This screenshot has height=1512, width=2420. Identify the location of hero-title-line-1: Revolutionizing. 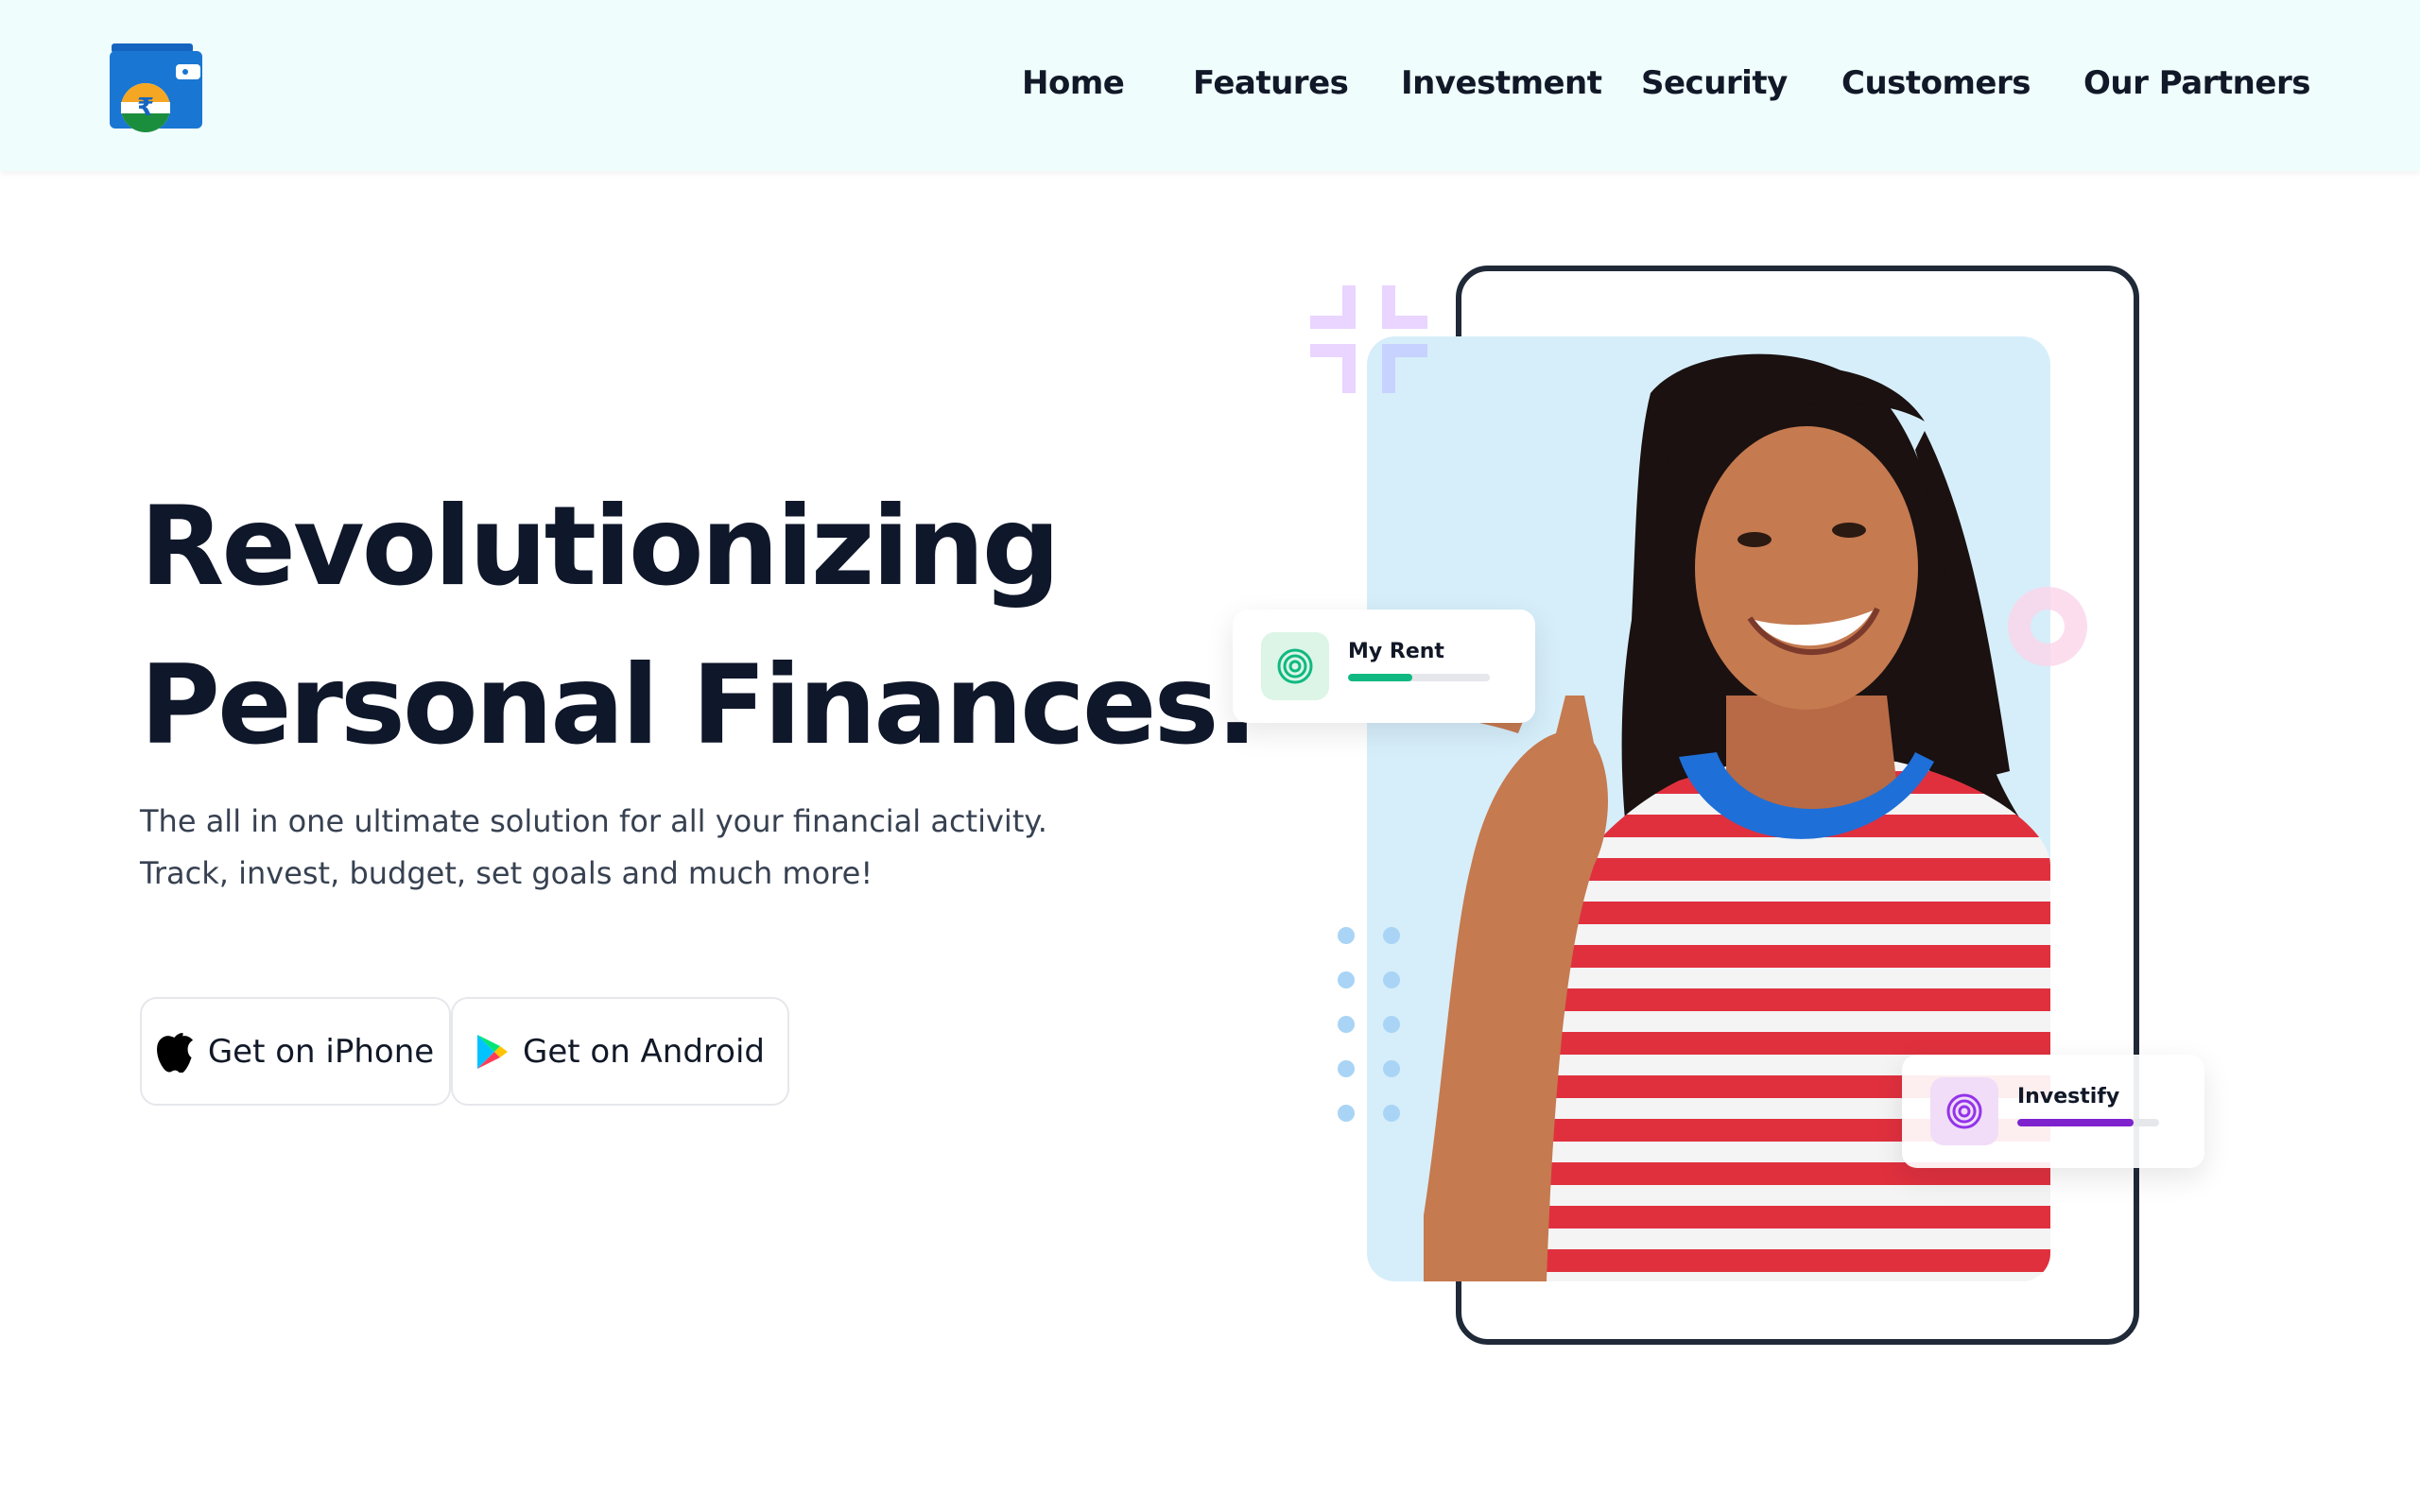
(600, 546).